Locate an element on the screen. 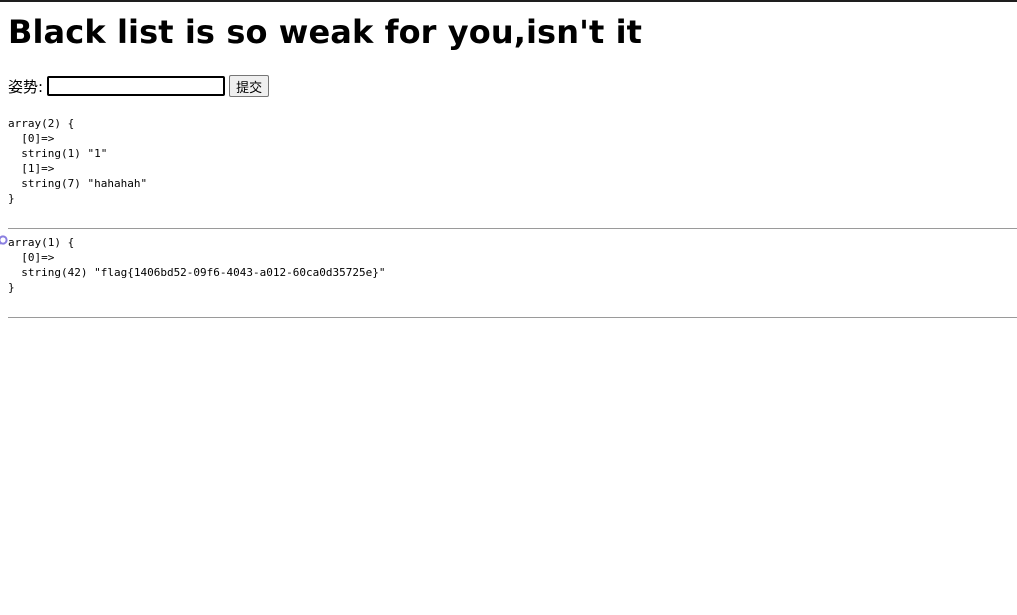  submit-button: 提交 is located at coordinates (249, 86).